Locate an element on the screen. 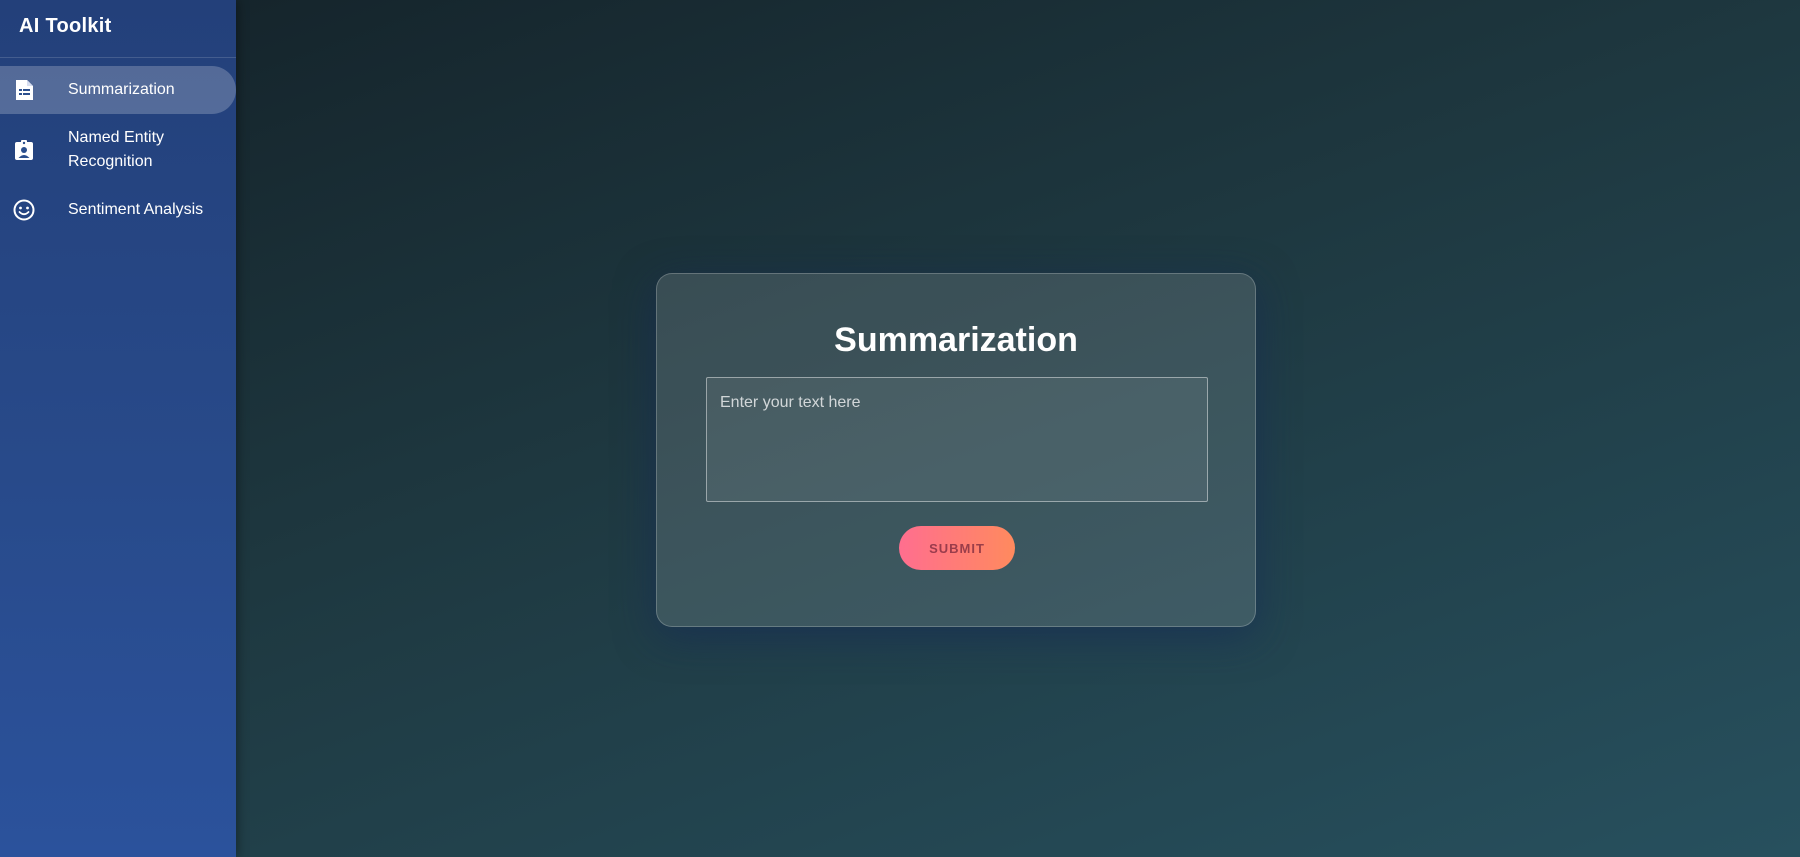 This screenshot has width=1800, height=857. sidebar-item-label: Sentiment Analysis is located at coordinates (136, 209).